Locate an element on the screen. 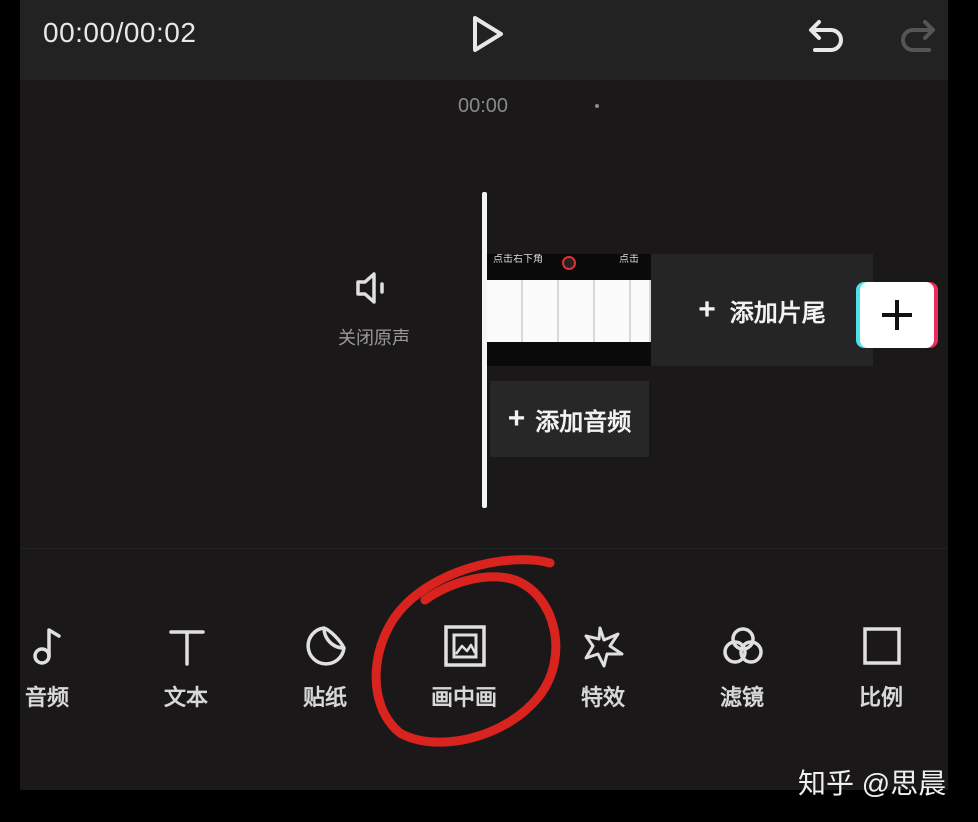  speaker-icon is located at coordinates (370, 288).